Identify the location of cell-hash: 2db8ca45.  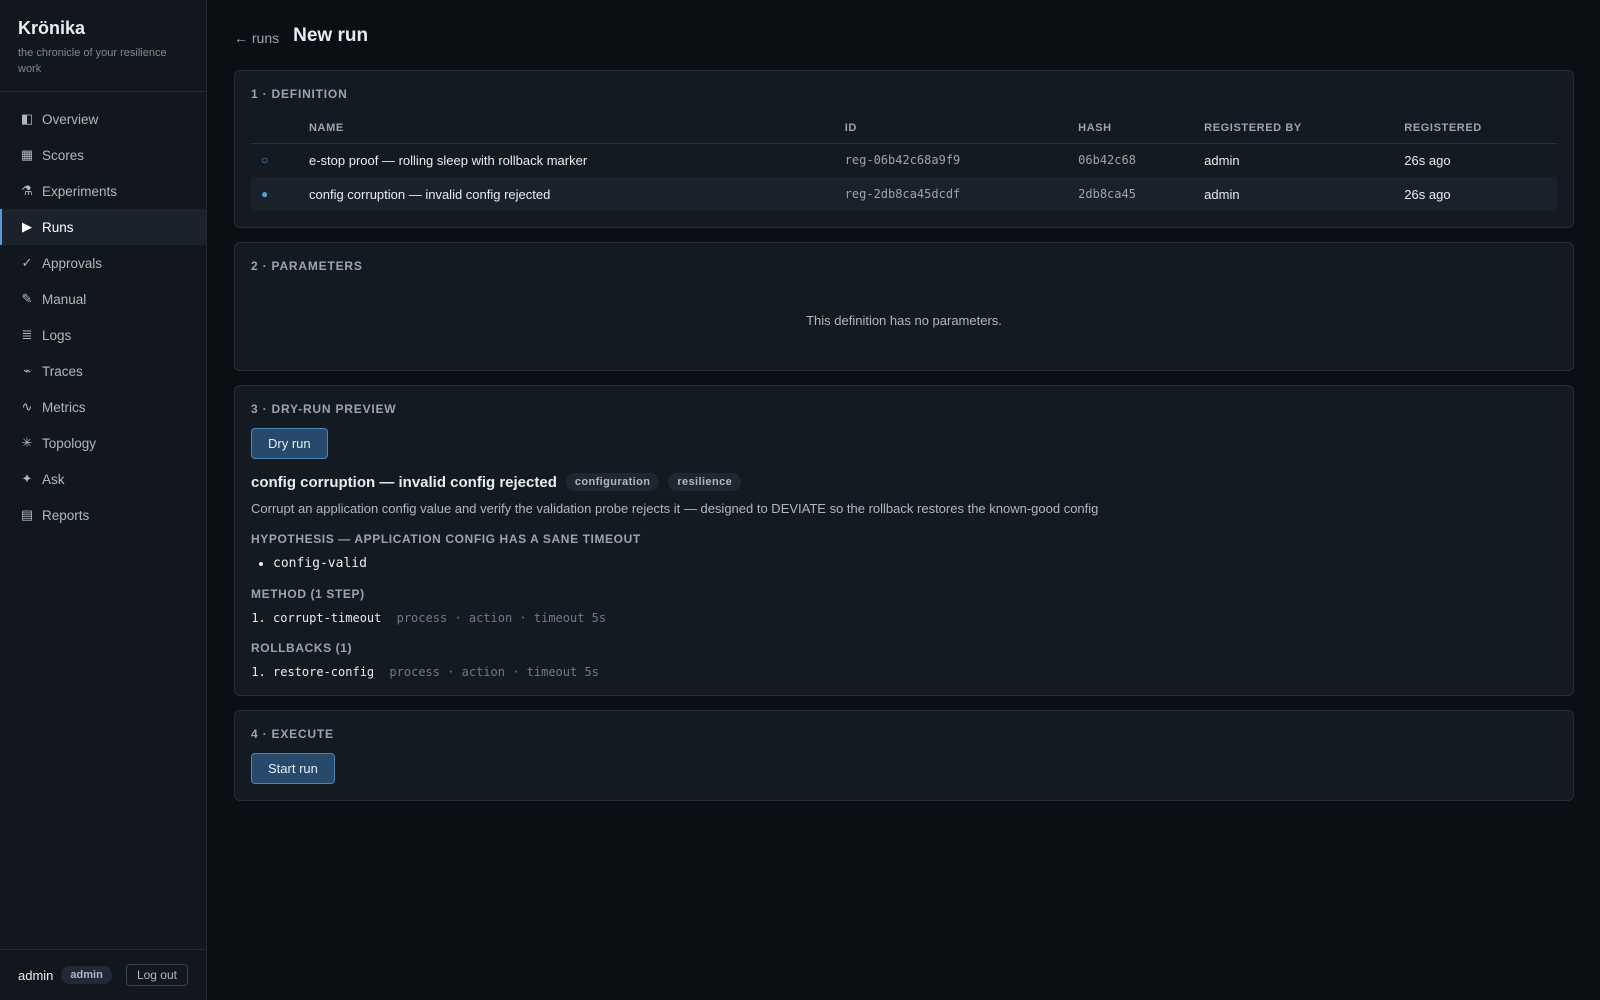
(1131, 194).